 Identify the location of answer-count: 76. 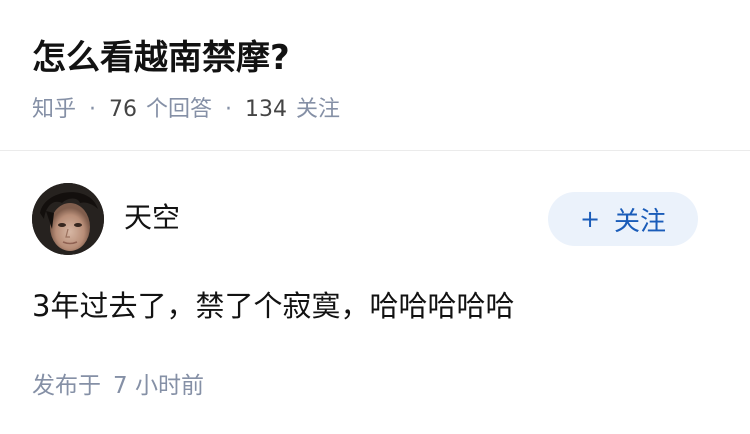
(123, 109).